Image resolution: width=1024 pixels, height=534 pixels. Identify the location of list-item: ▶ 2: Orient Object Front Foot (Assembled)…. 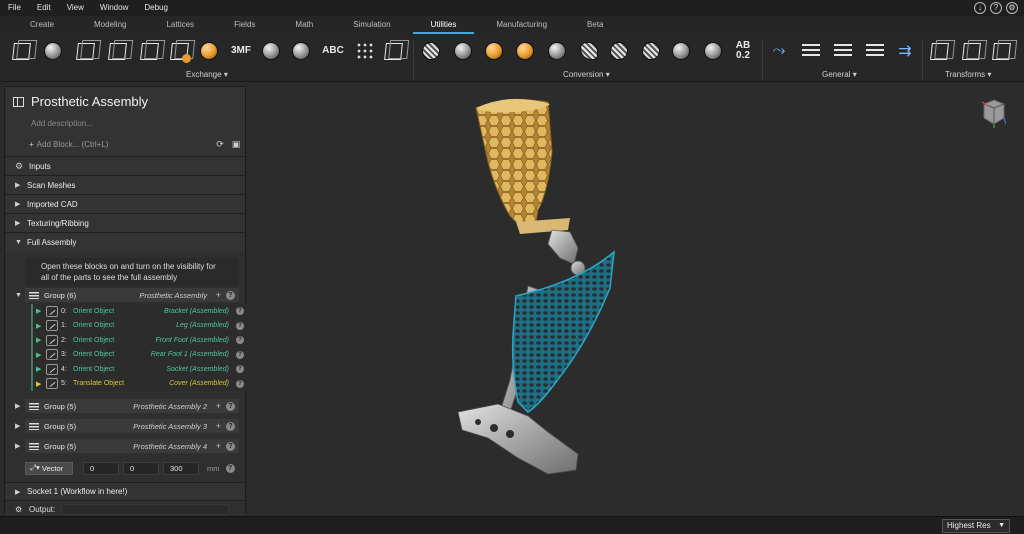
(146, 340).